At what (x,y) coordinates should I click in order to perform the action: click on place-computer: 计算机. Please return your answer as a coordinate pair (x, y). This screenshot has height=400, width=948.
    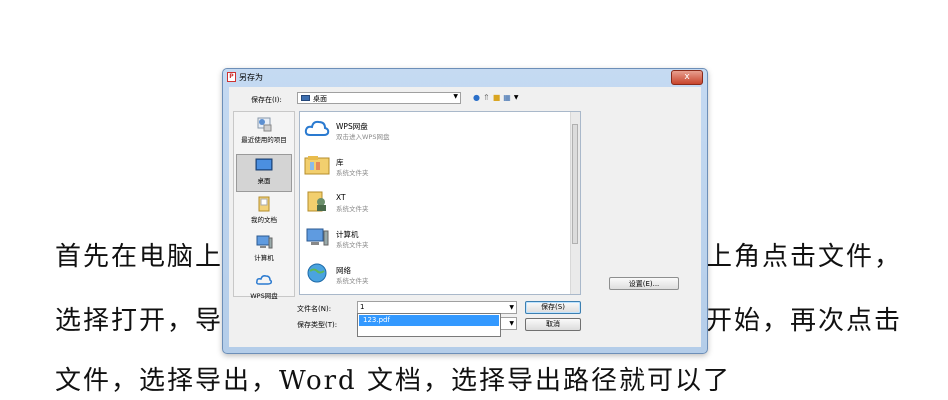
    Looking at the image, I should click on (264, 251).